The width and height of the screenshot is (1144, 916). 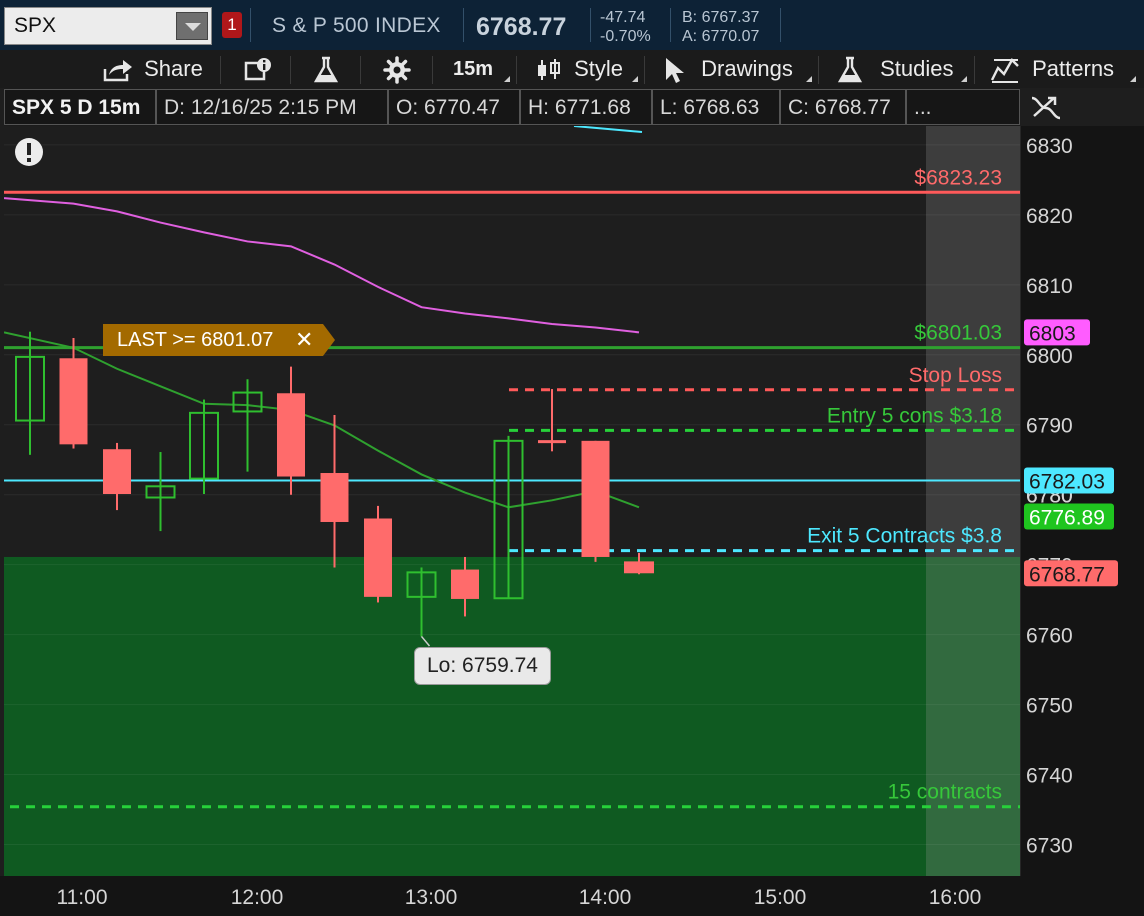 I want to click on resistance-label: $6823.23, so click(x=958, y=177).